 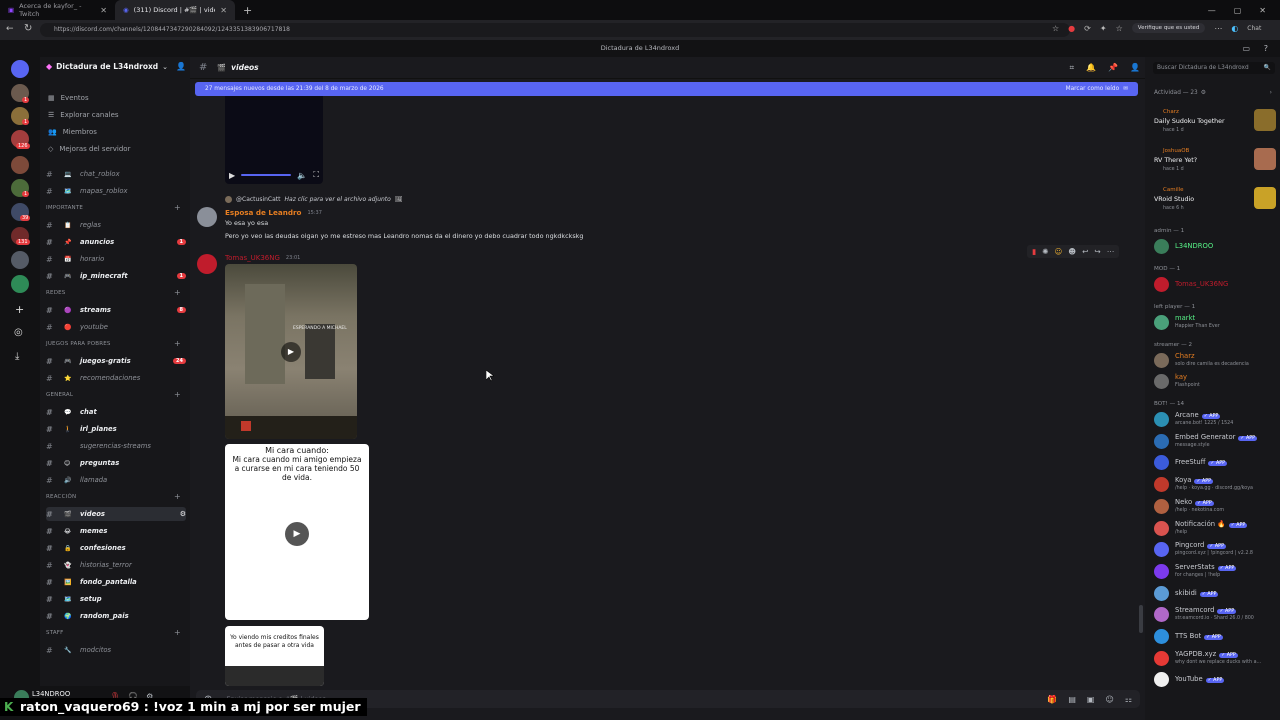 I want to click on channel-item: # 🎮 ip_minecraft 1, so click(x=116, y=276).